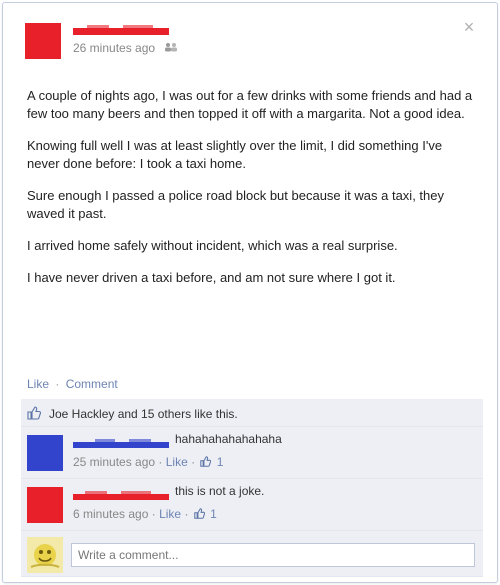 Image resolution: width=500 pixels, height=585 pixels. I want to click on likes-text: Joe Hackley and 15 others like this., so click(143, 414).